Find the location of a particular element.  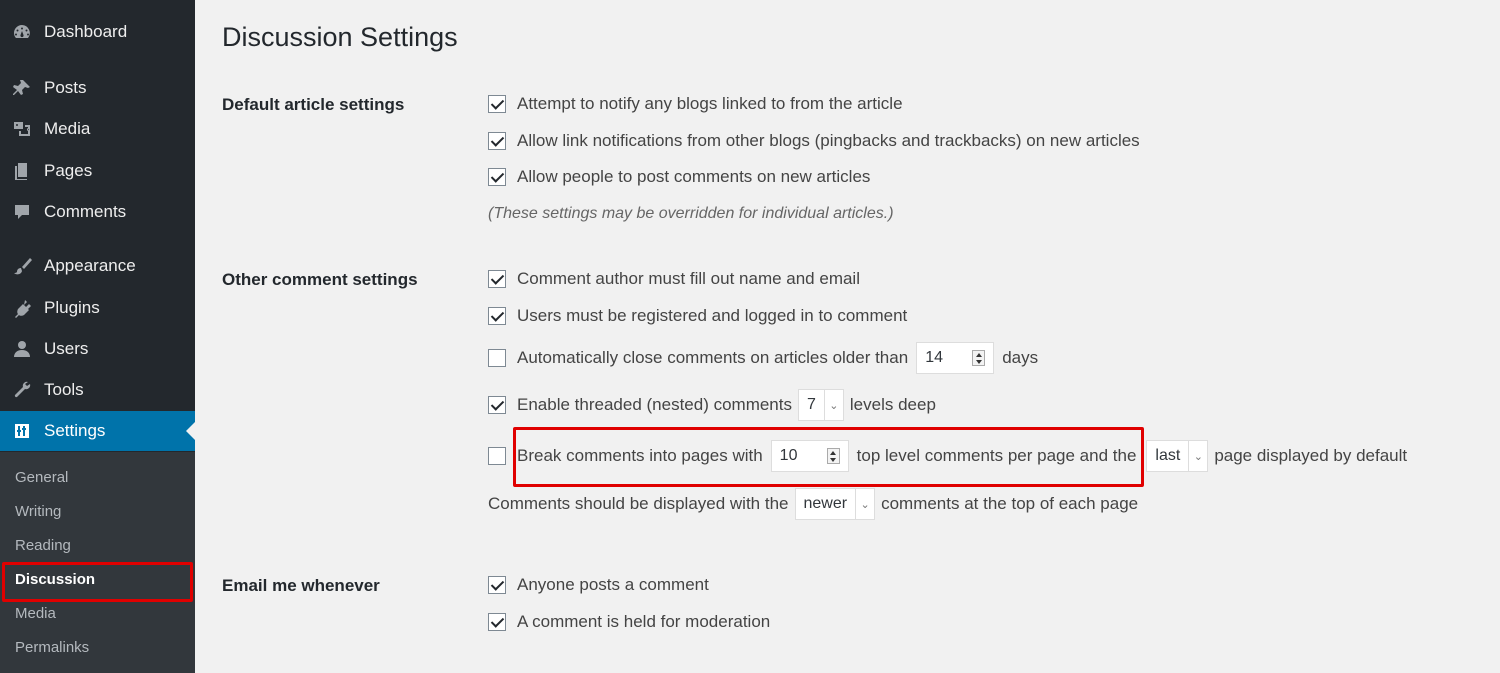

menu-item-appearance: Appearance is located at coordinates (97, 266).